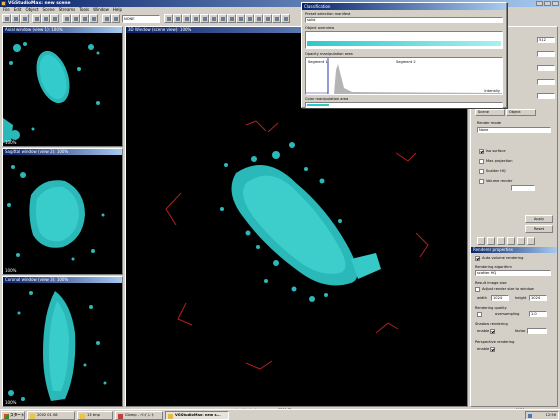  Describe the element at coordinates (51, 415) in the screenshot. I see `taskbar-item-1: 2002 01 08` at that location.